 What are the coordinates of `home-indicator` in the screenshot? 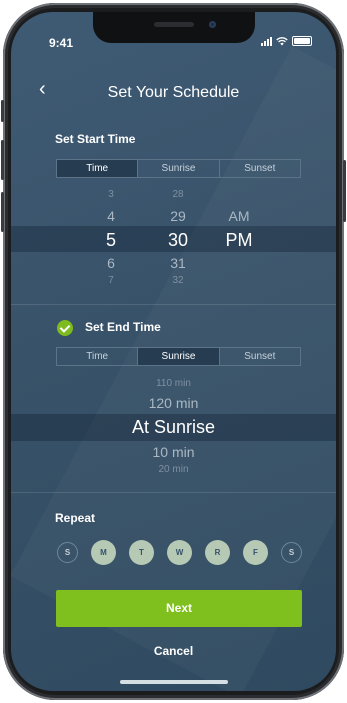 It's located at (174, 682).